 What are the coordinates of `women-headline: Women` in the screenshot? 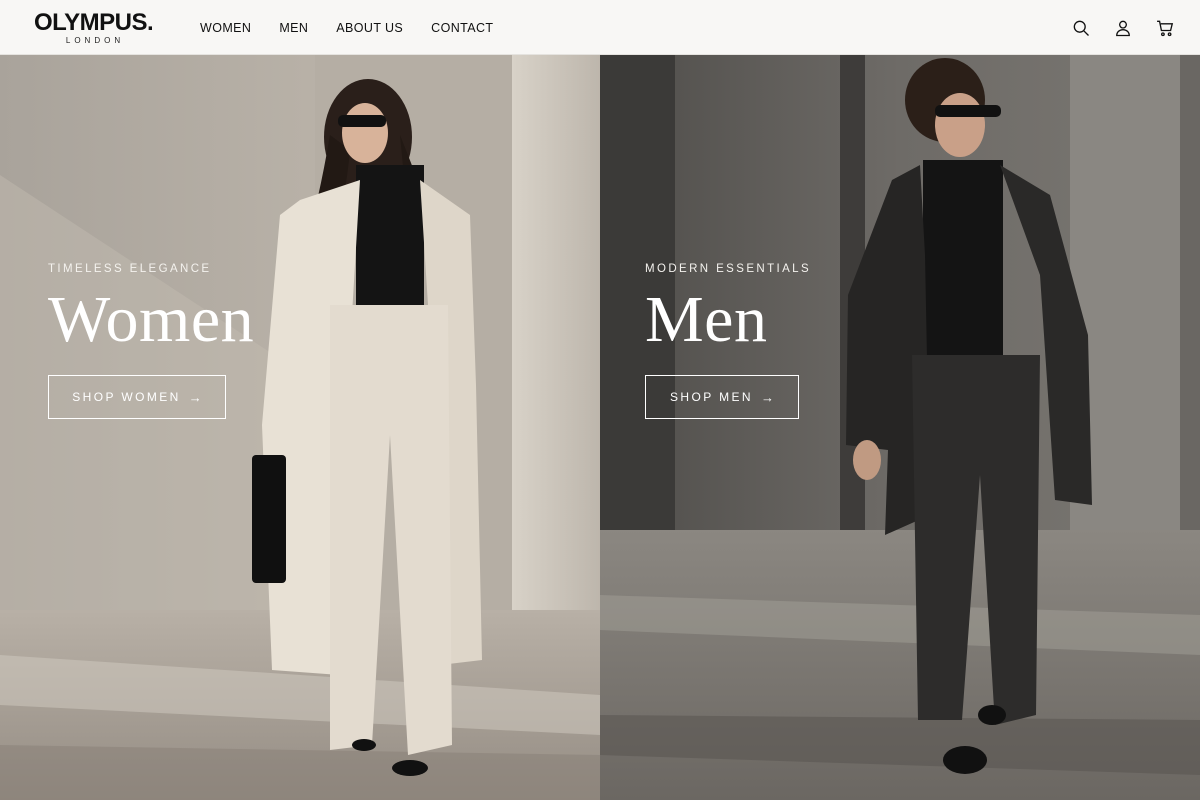 It's located at (151, 319).